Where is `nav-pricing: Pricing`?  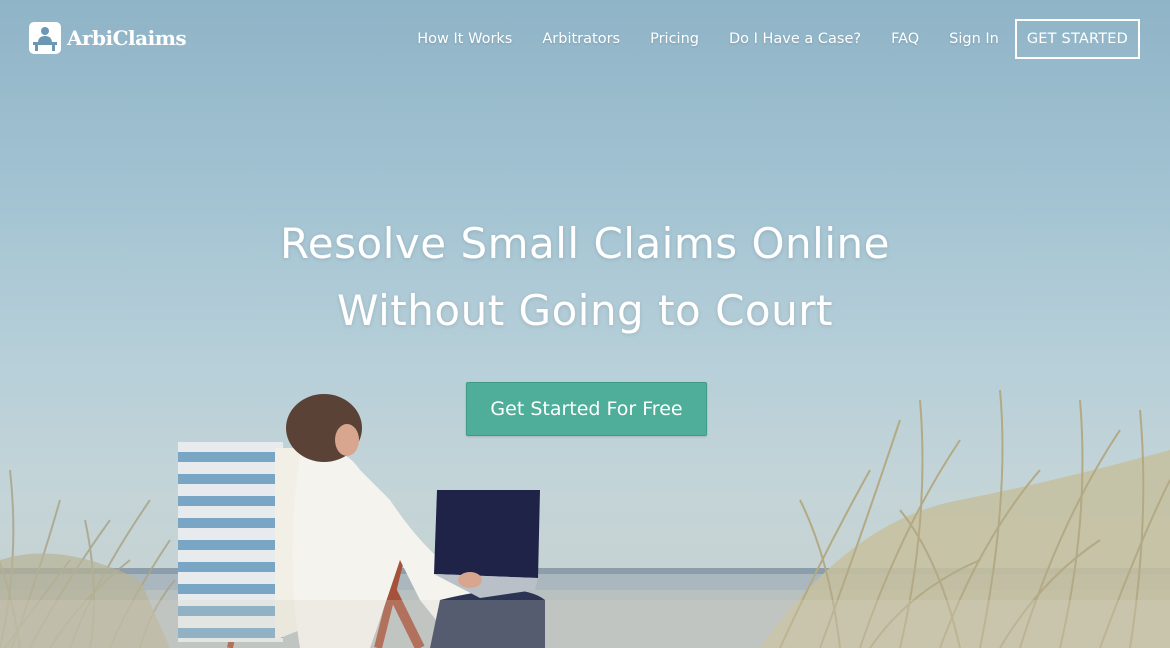
nav-pricing: Pricing is located at coordinates (674, 39).